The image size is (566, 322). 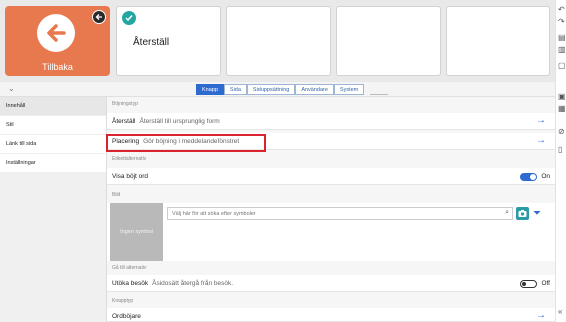 I want to click on clipboard-icon: ▤, so click(x=562, y=38).